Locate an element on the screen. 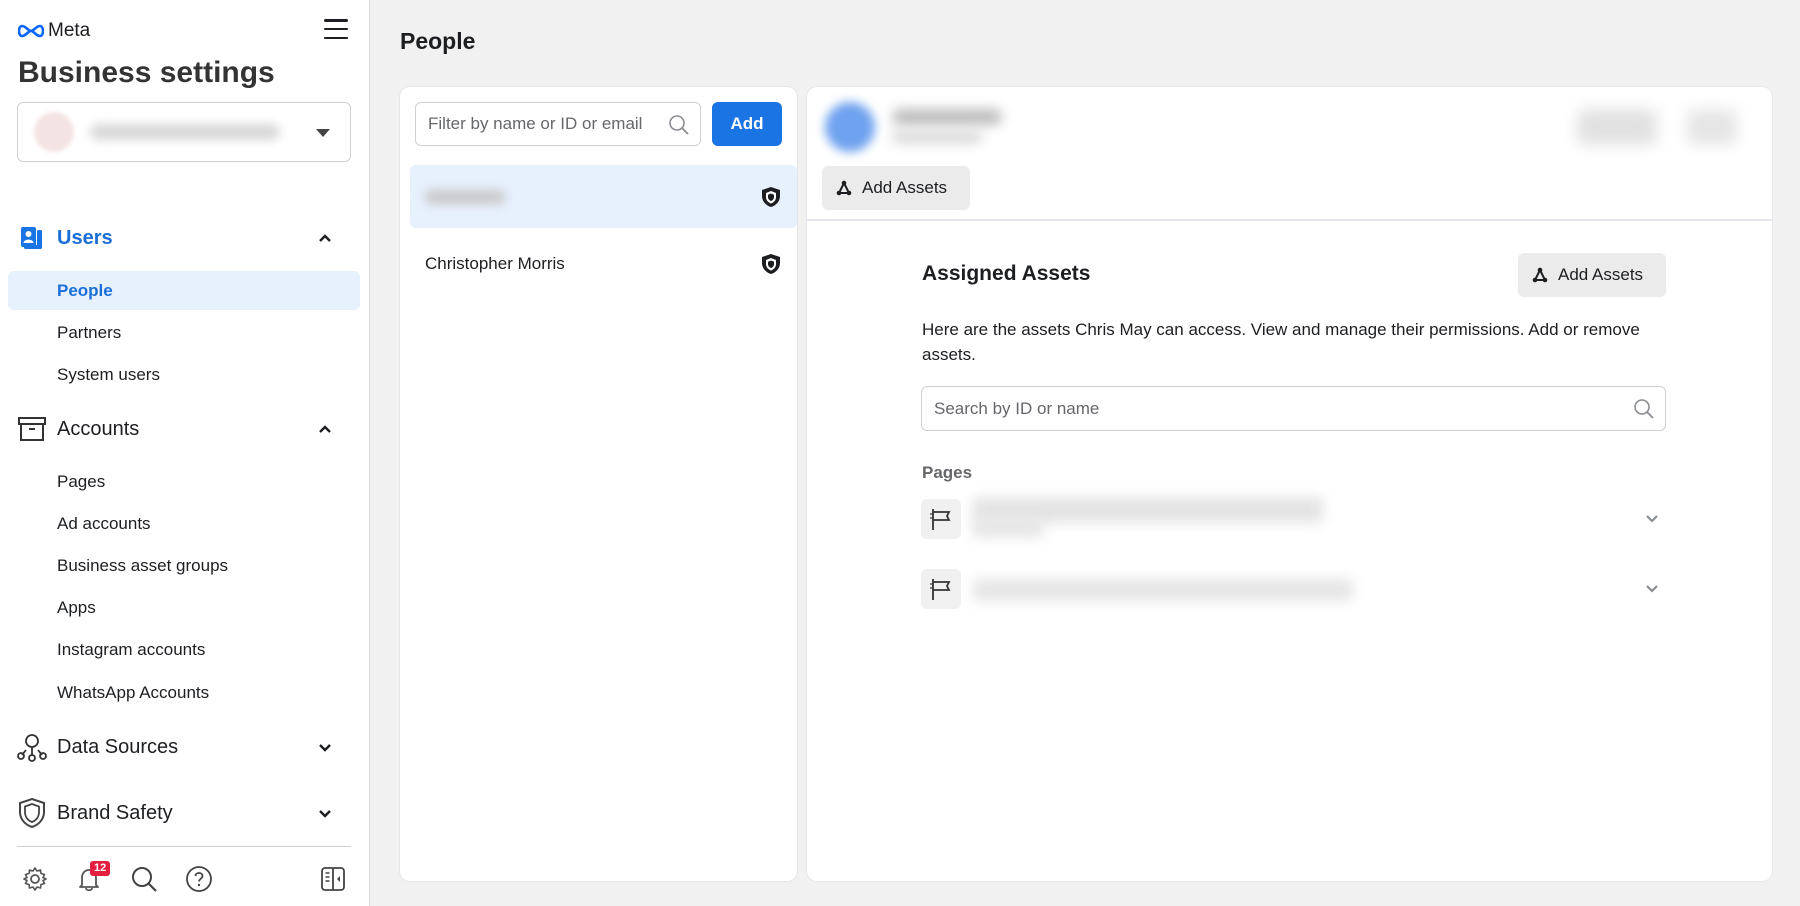 The image size is (1800, 906). help-icon is located at coordinates (199, 879).